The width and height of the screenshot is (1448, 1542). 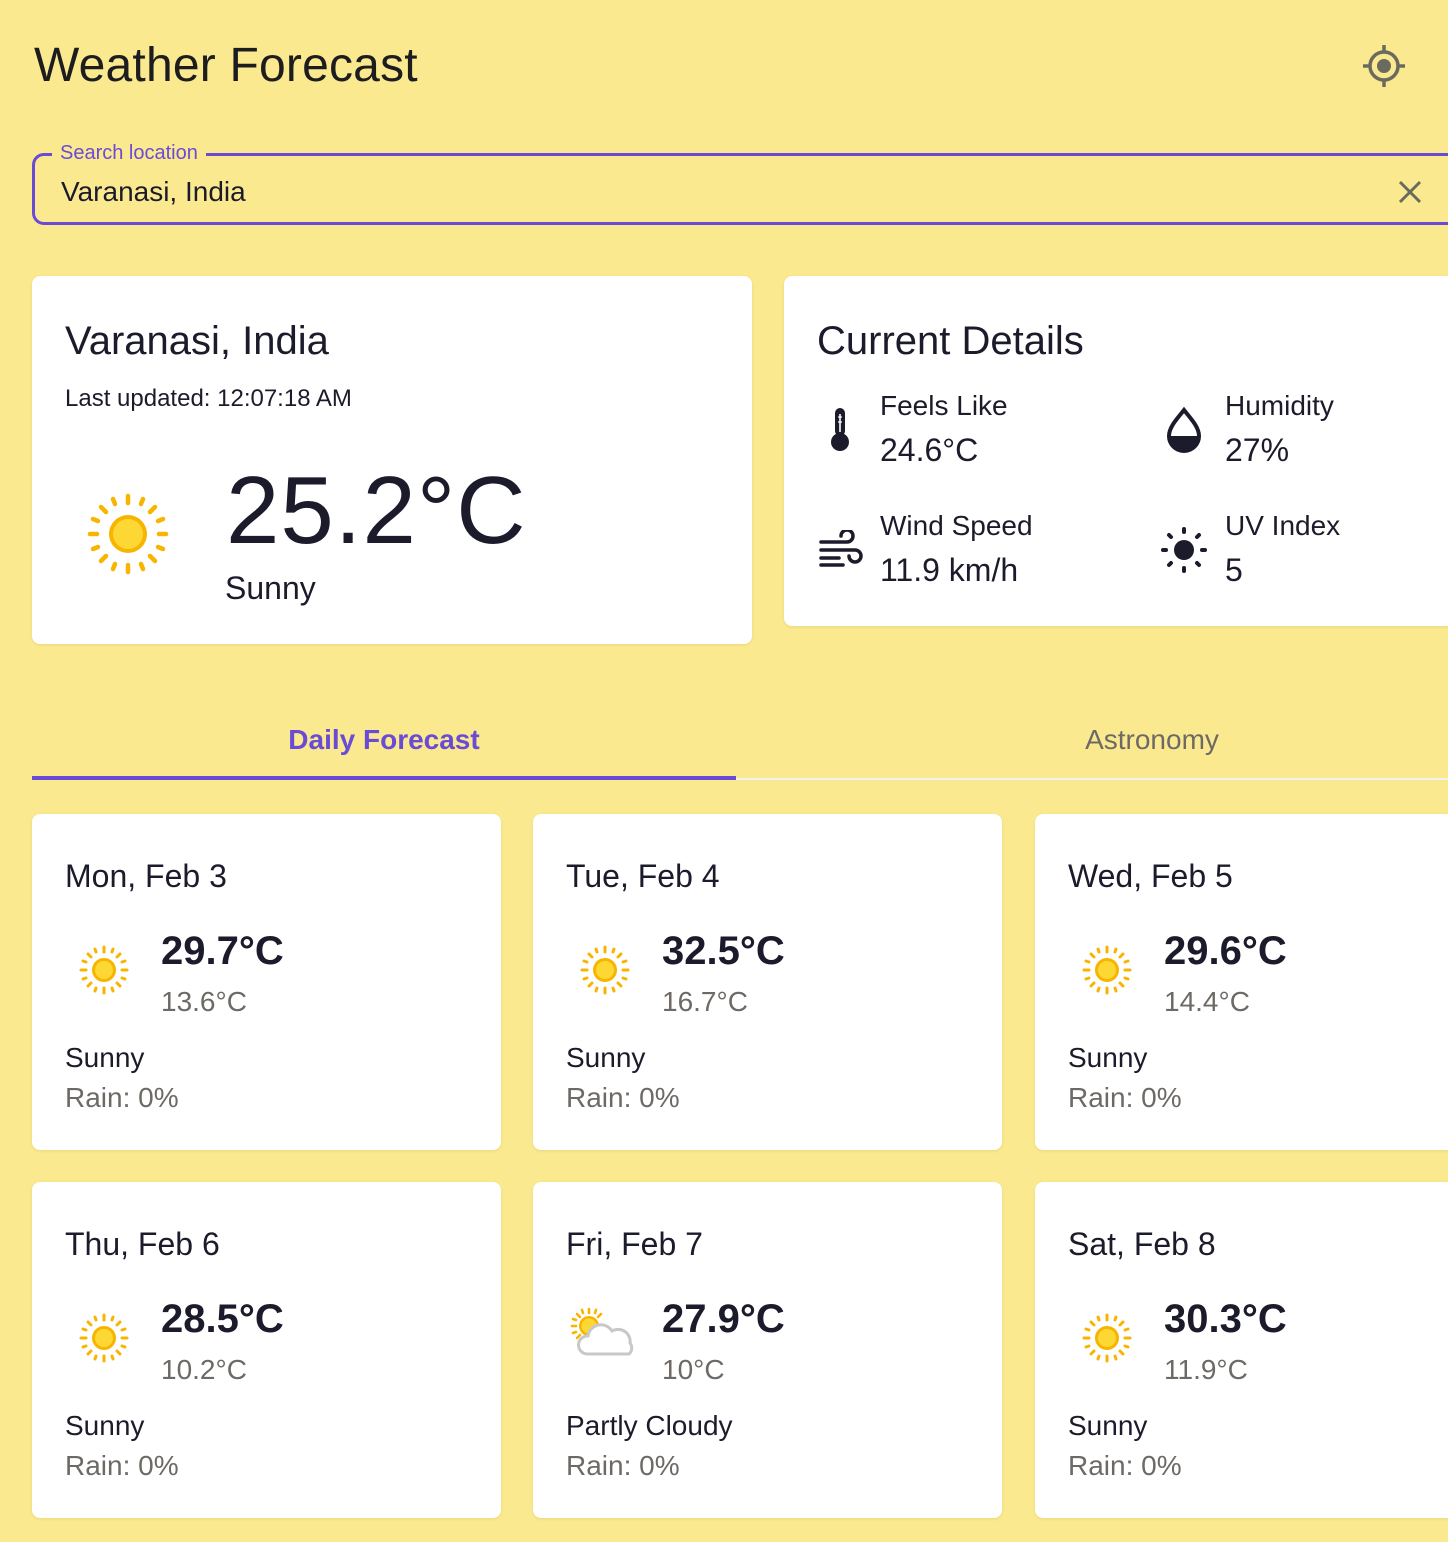 What do you see at coordinates (146, 876) in the screenshot?
I see `forecast-date: Mon, Feb 3` at bounding box center [146, 876].